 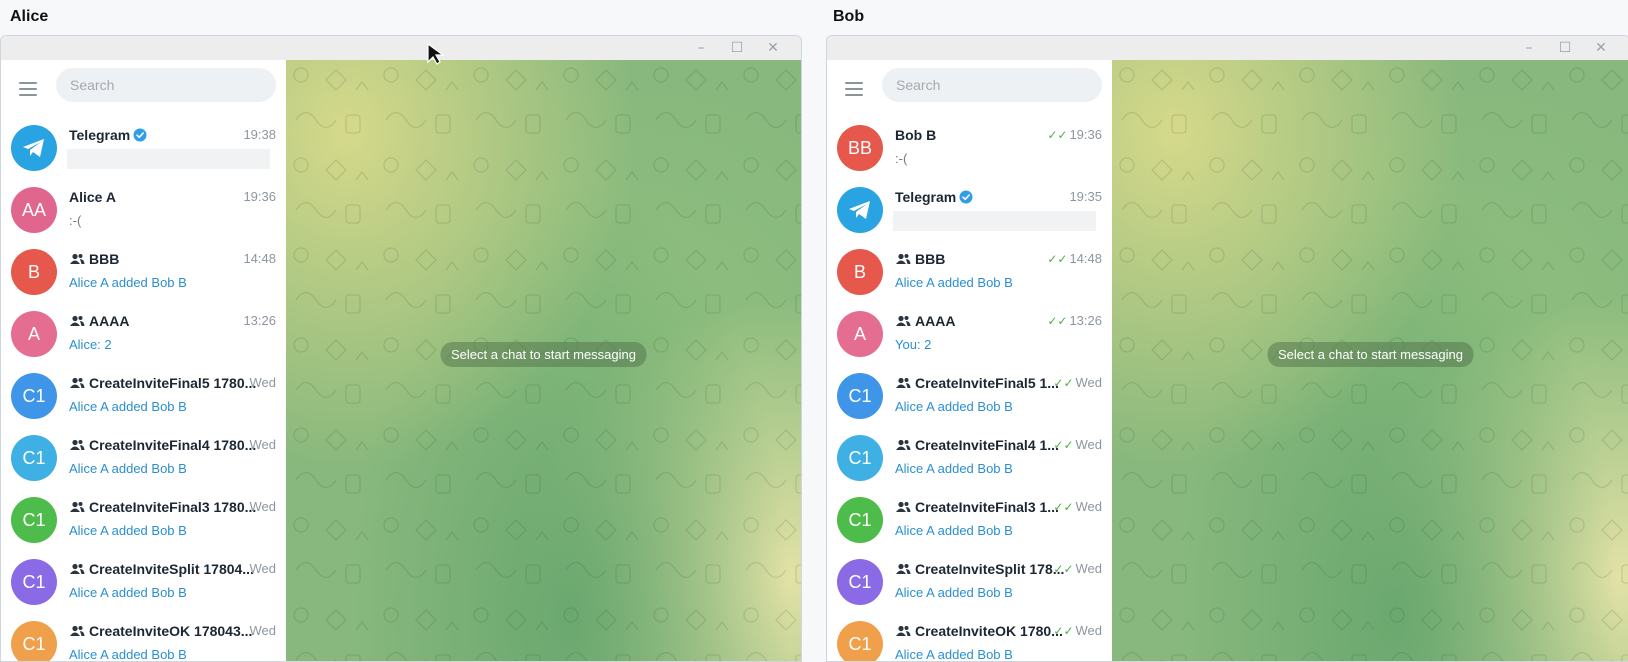 What do you see at coordinates (259, 134) in the screenshot?
I see `chat-time-value: 19:38` at bounding box center [259, 134].